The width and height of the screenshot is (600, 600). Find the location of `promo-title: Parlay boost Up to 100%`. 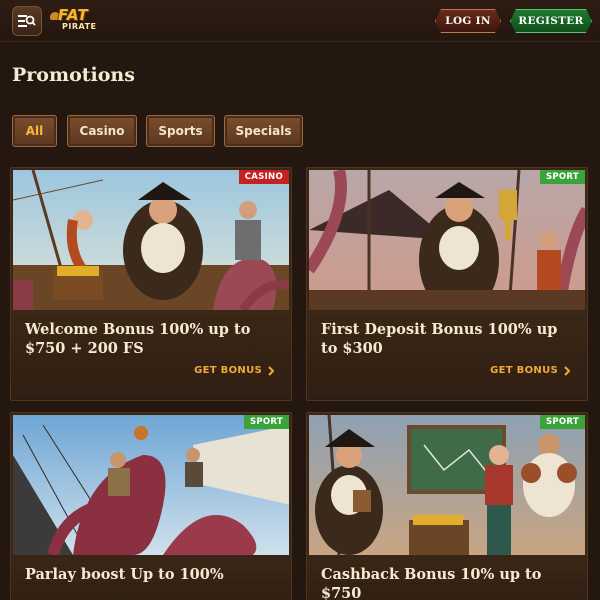

promo-title: Parlay boost Up to 100% is located at coordinates (124, 574).